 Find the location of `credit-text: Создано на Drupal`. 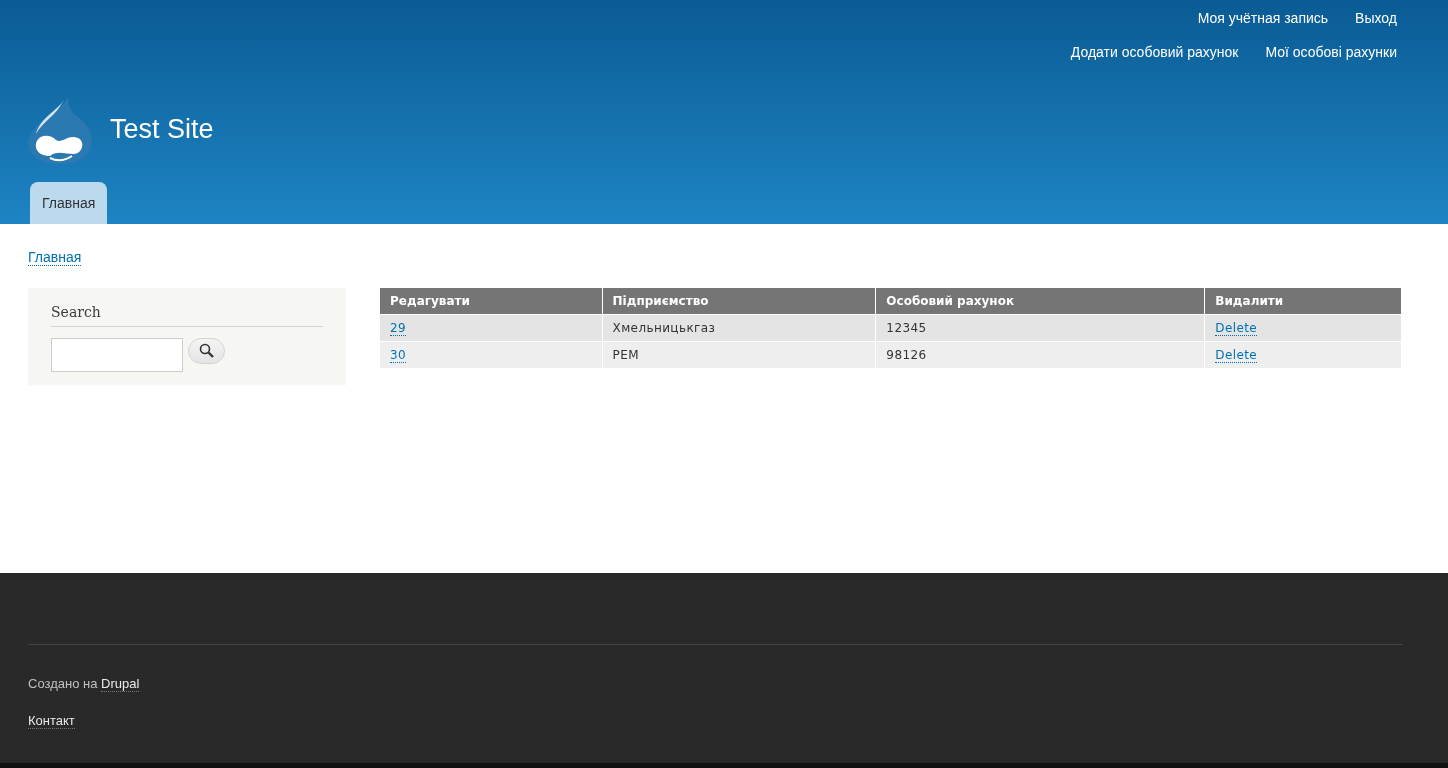

credit-text: Создано на Drupal is located at coordinates (84, 683).